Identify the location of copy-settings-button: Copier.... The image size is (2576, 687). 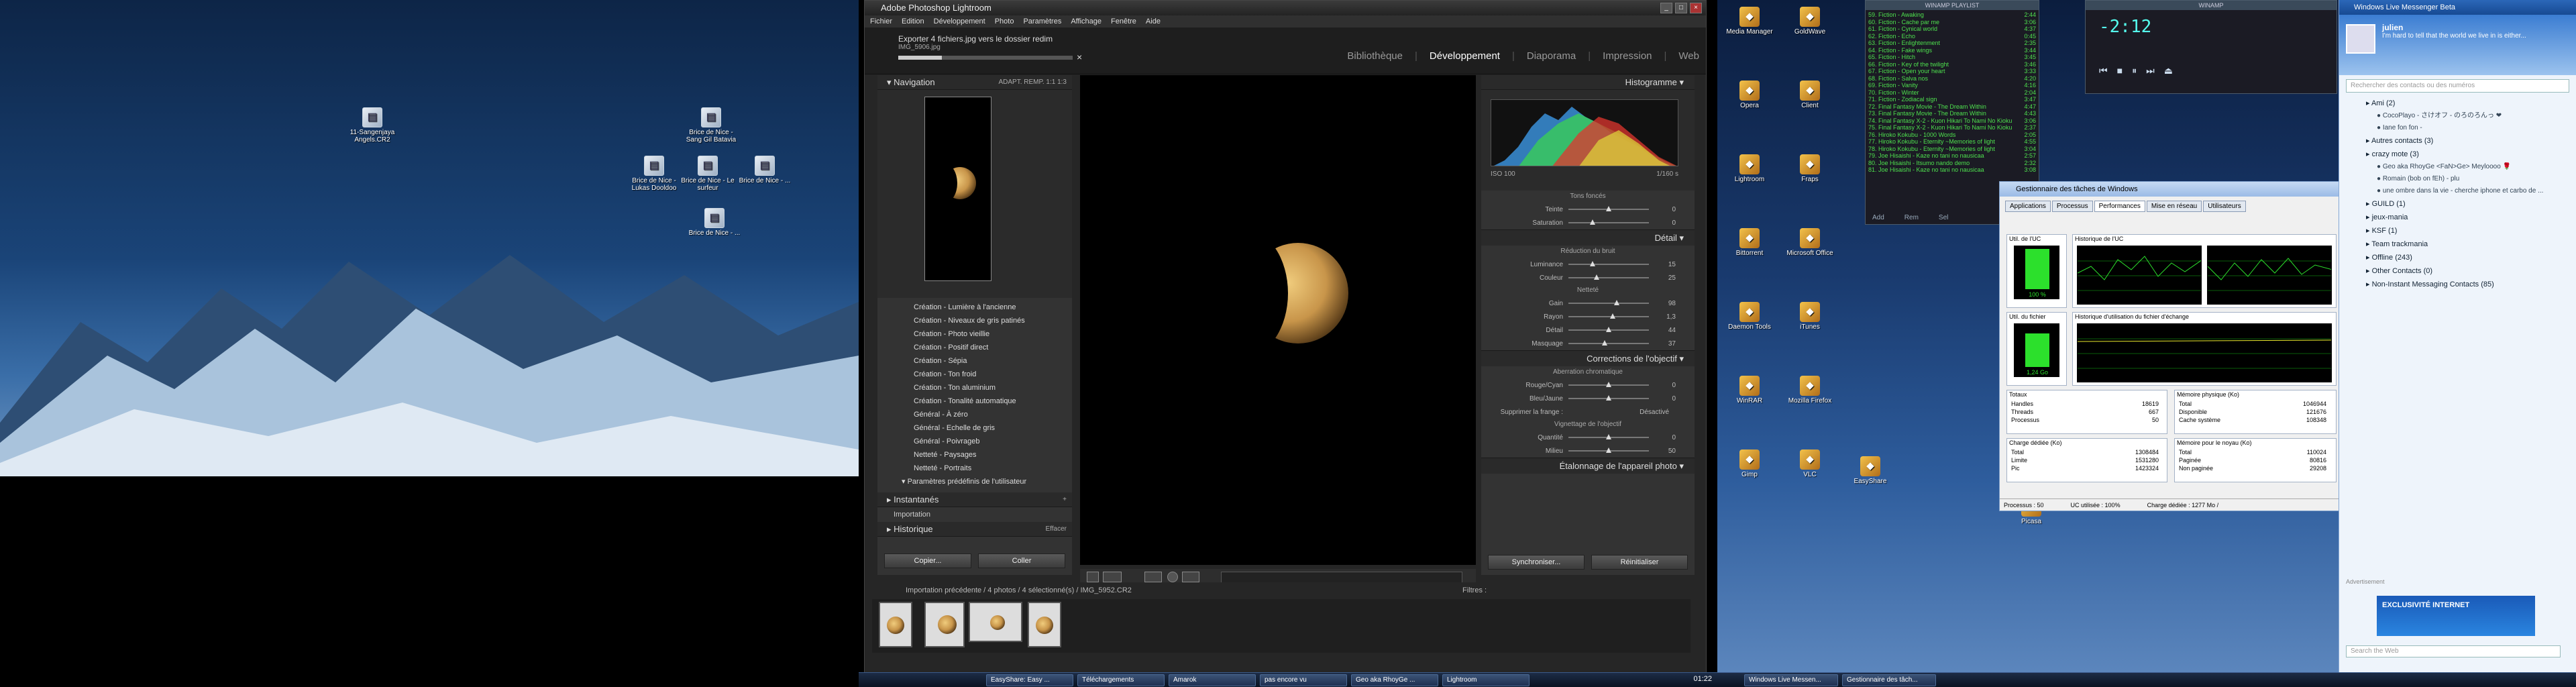
(927, 560).